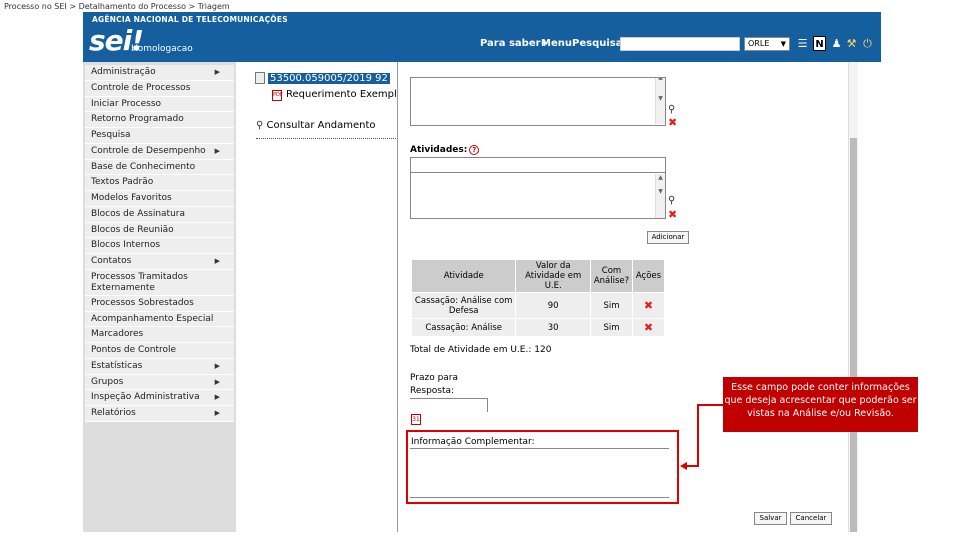  What do you see at coordinates (143, 166) in the screenshot?
I see `sidebar-item-label: Base de Conhecimento` at bounding box center [143, 166].